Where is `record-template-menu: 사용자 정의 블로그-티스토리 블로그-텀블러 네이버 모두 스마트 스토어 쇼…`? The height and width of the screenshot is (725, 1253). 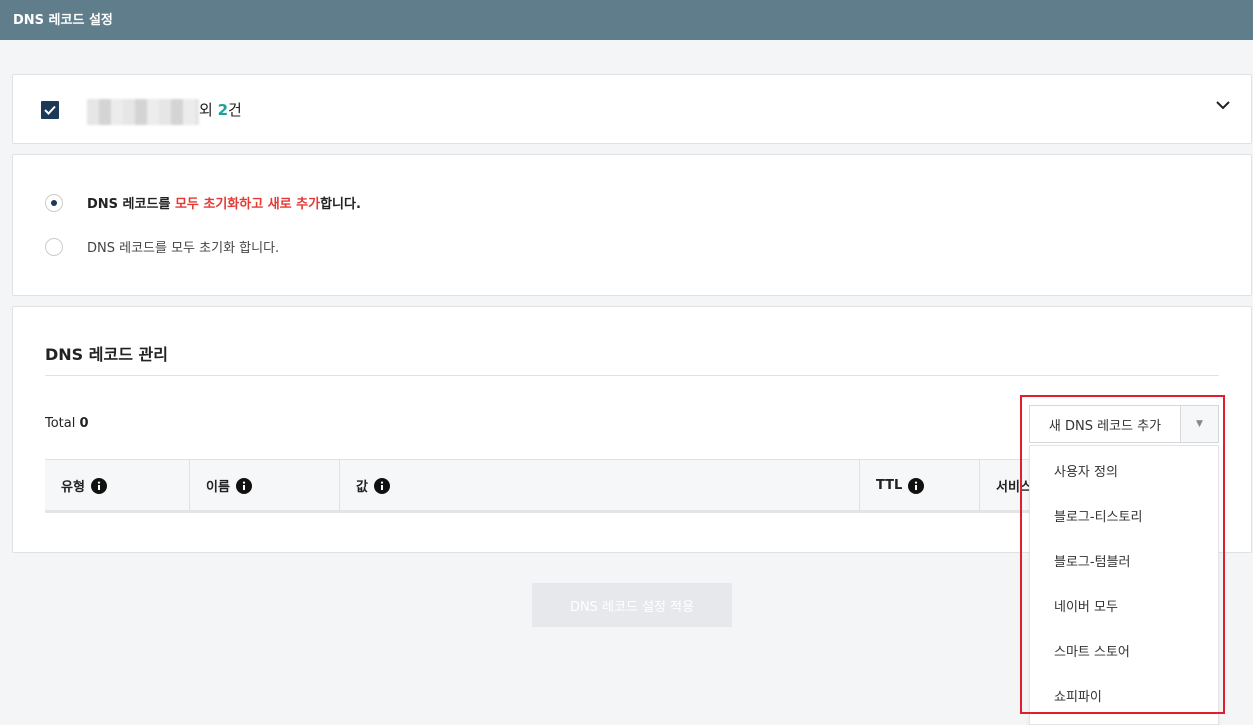
record-template-menu: 사용자 정의 블로그-티스토리 블로그-텀블러 네이버 모두 스마트 스토어 쇼… is located at coordinates (1124, 585).